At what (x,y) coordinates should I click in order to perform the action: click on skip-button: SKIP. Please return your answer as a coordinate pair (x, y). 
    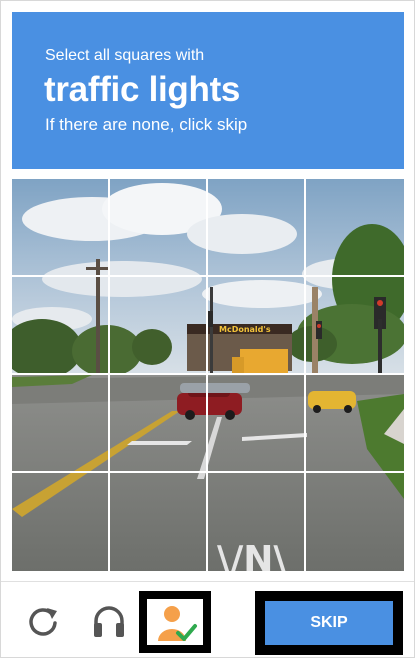
    Looking at the image, I should click on (329, 623).